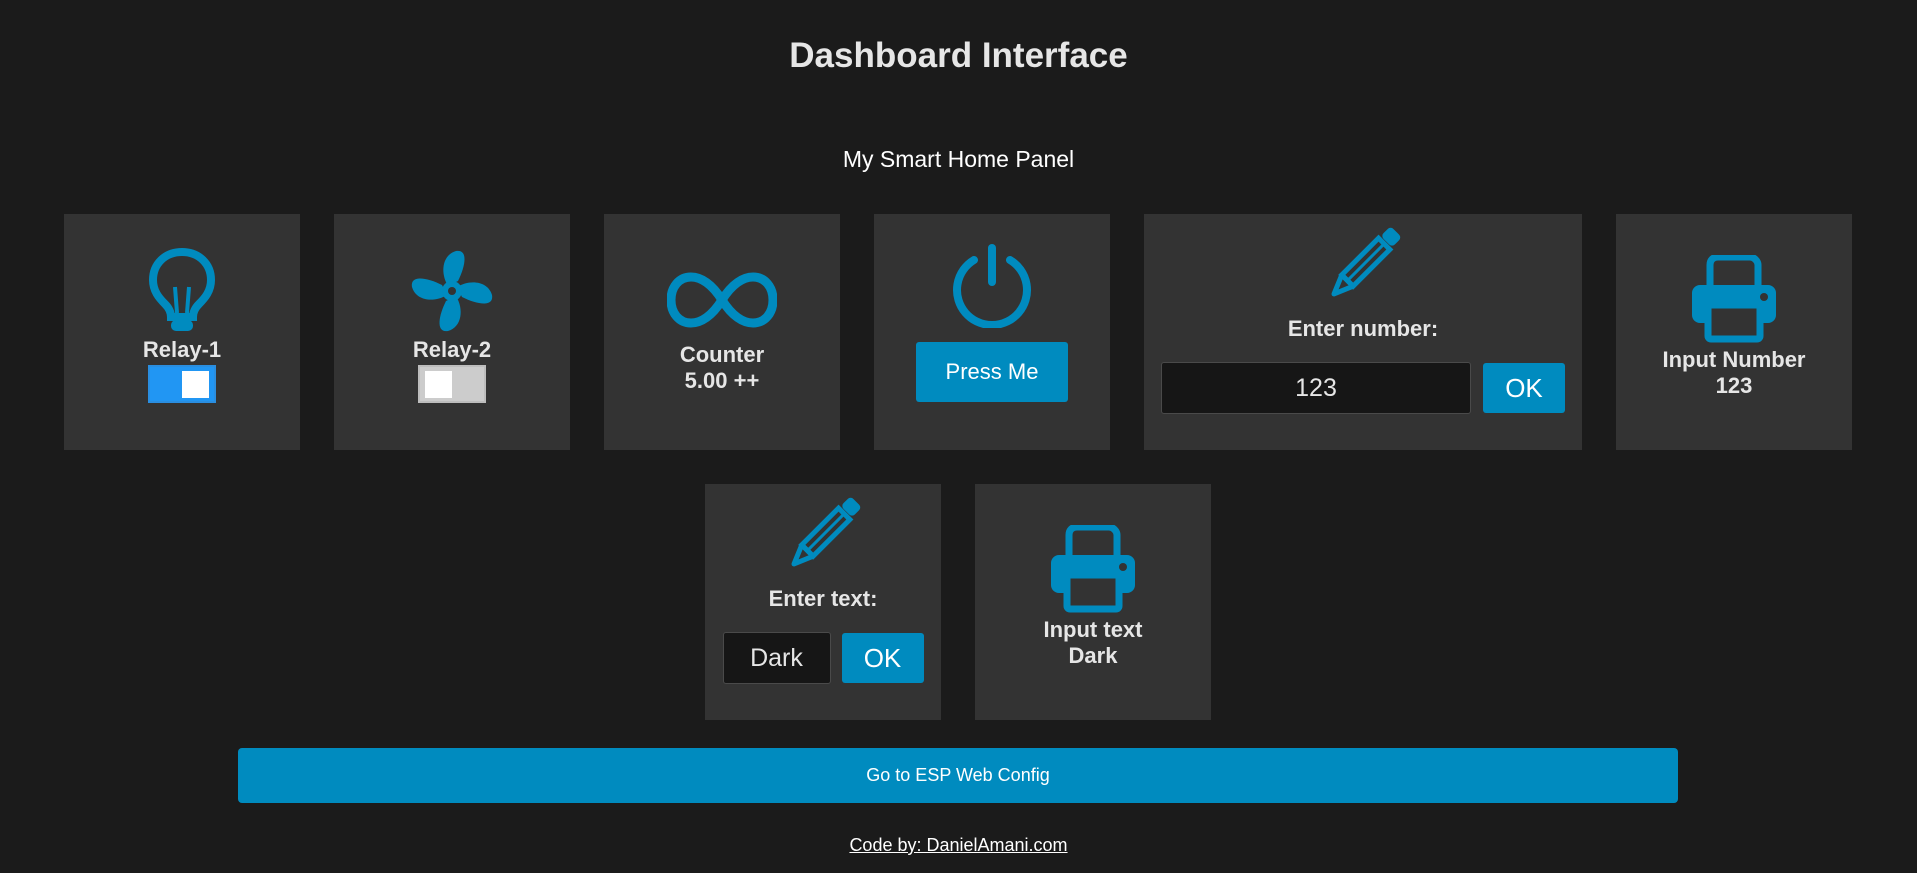 The image size is (1917, 873). Describe the element at coordinates (1734, 359) in the screenshot. I see `input-number-label: Input Number` at that location.